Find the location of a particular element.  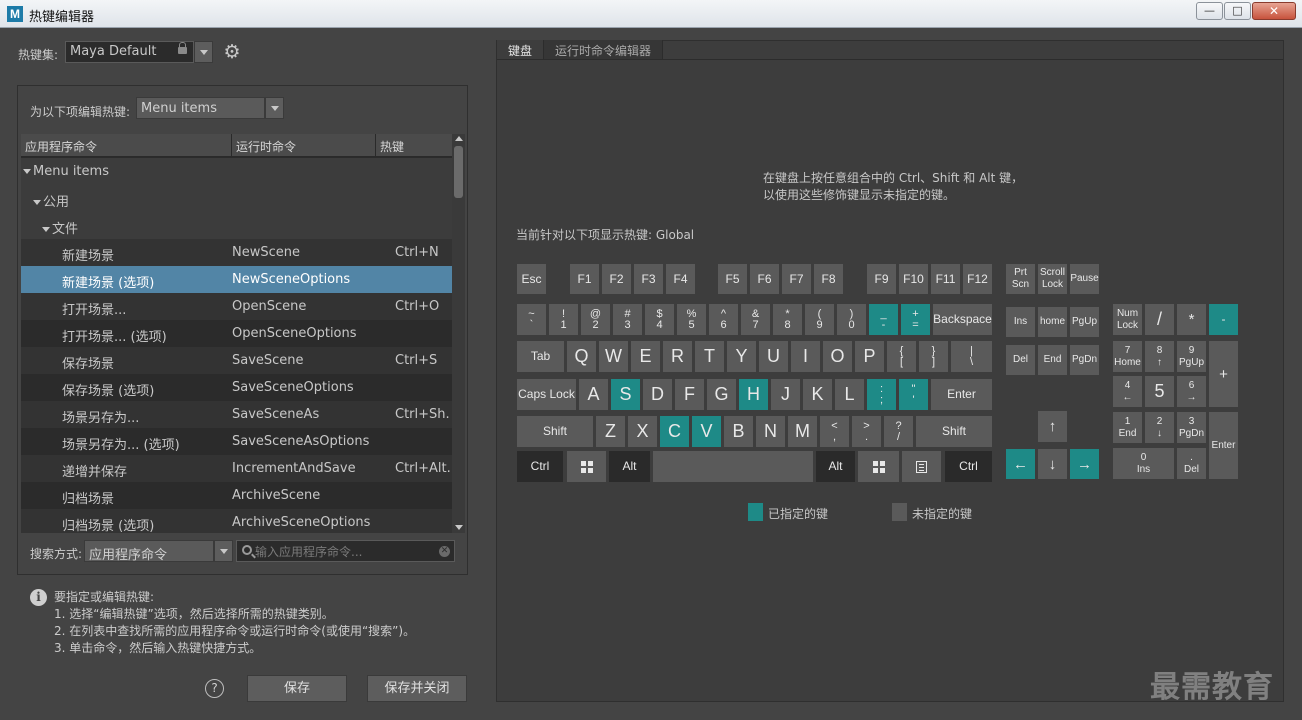

column-header-app-command: 应用程序命令 is located at coordinates (126, 145).